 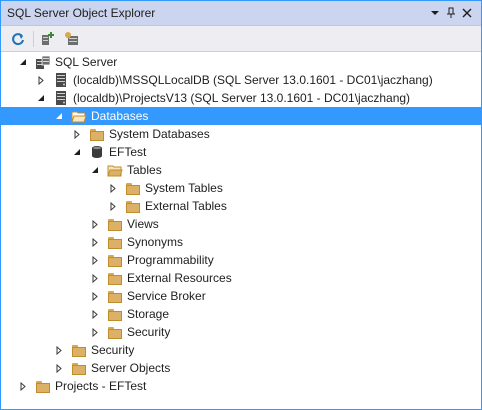 I want to click on tree-node-label: Projects - EFTest, so click(x=101, y=386).